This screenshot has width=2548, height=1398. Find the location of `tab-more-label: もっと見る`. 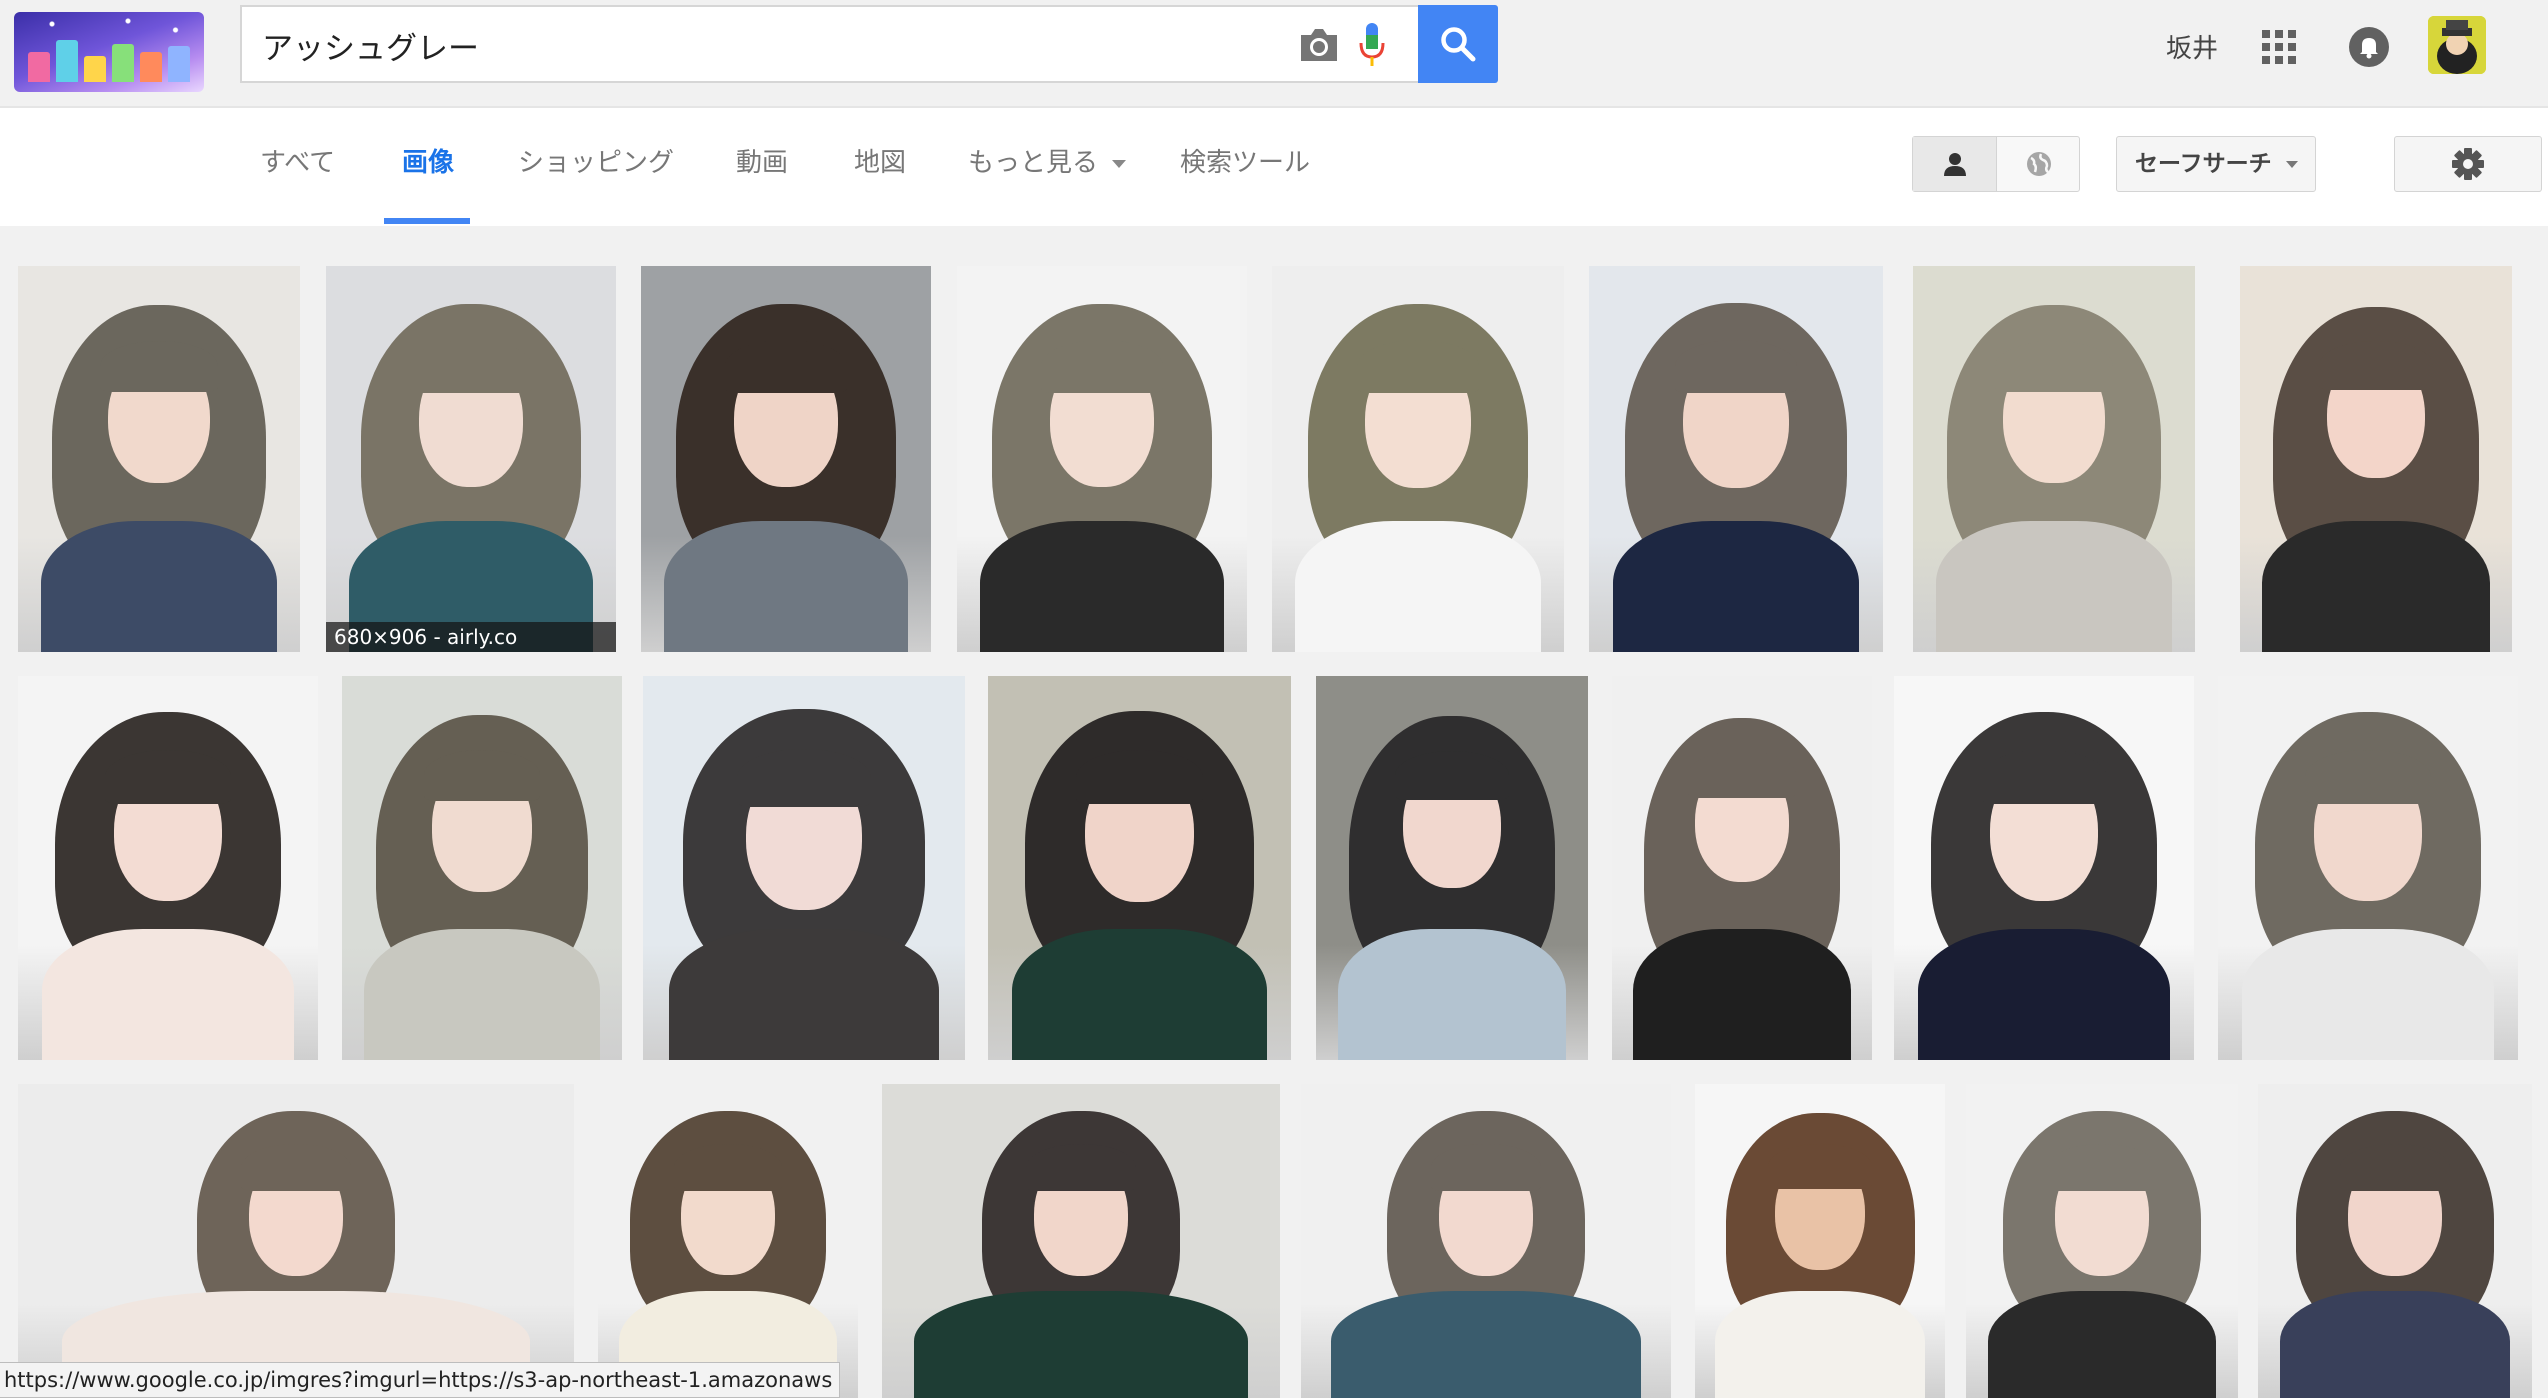

tab-more-label: もっと見る is located at coordinates (1033, 163).